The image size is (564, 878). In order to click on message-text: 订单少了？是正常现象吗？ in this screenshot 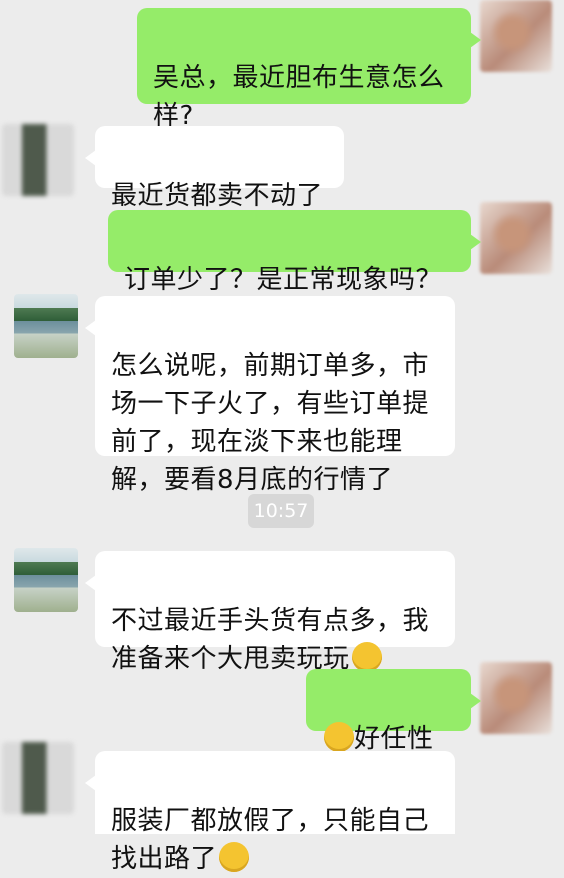, I will do `click(283, 280)`.